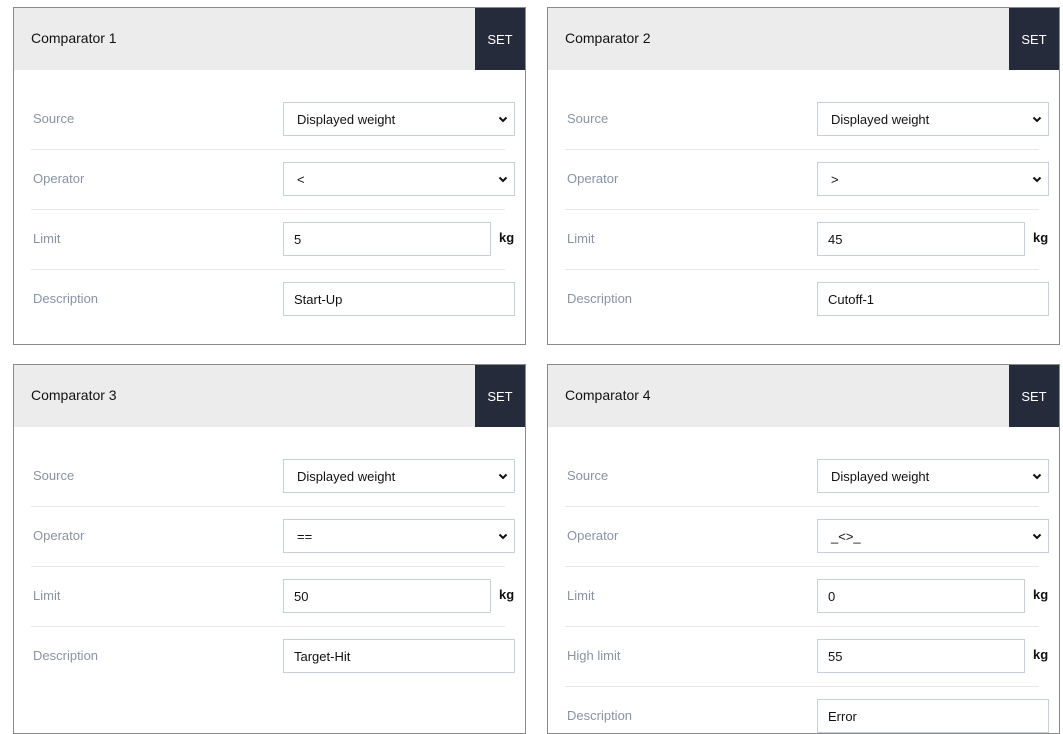  What do you see at coordinates (272, 240) in the screenshot?
I see `limit-row: Limit 5 kg` at bounding box center [272, 240].